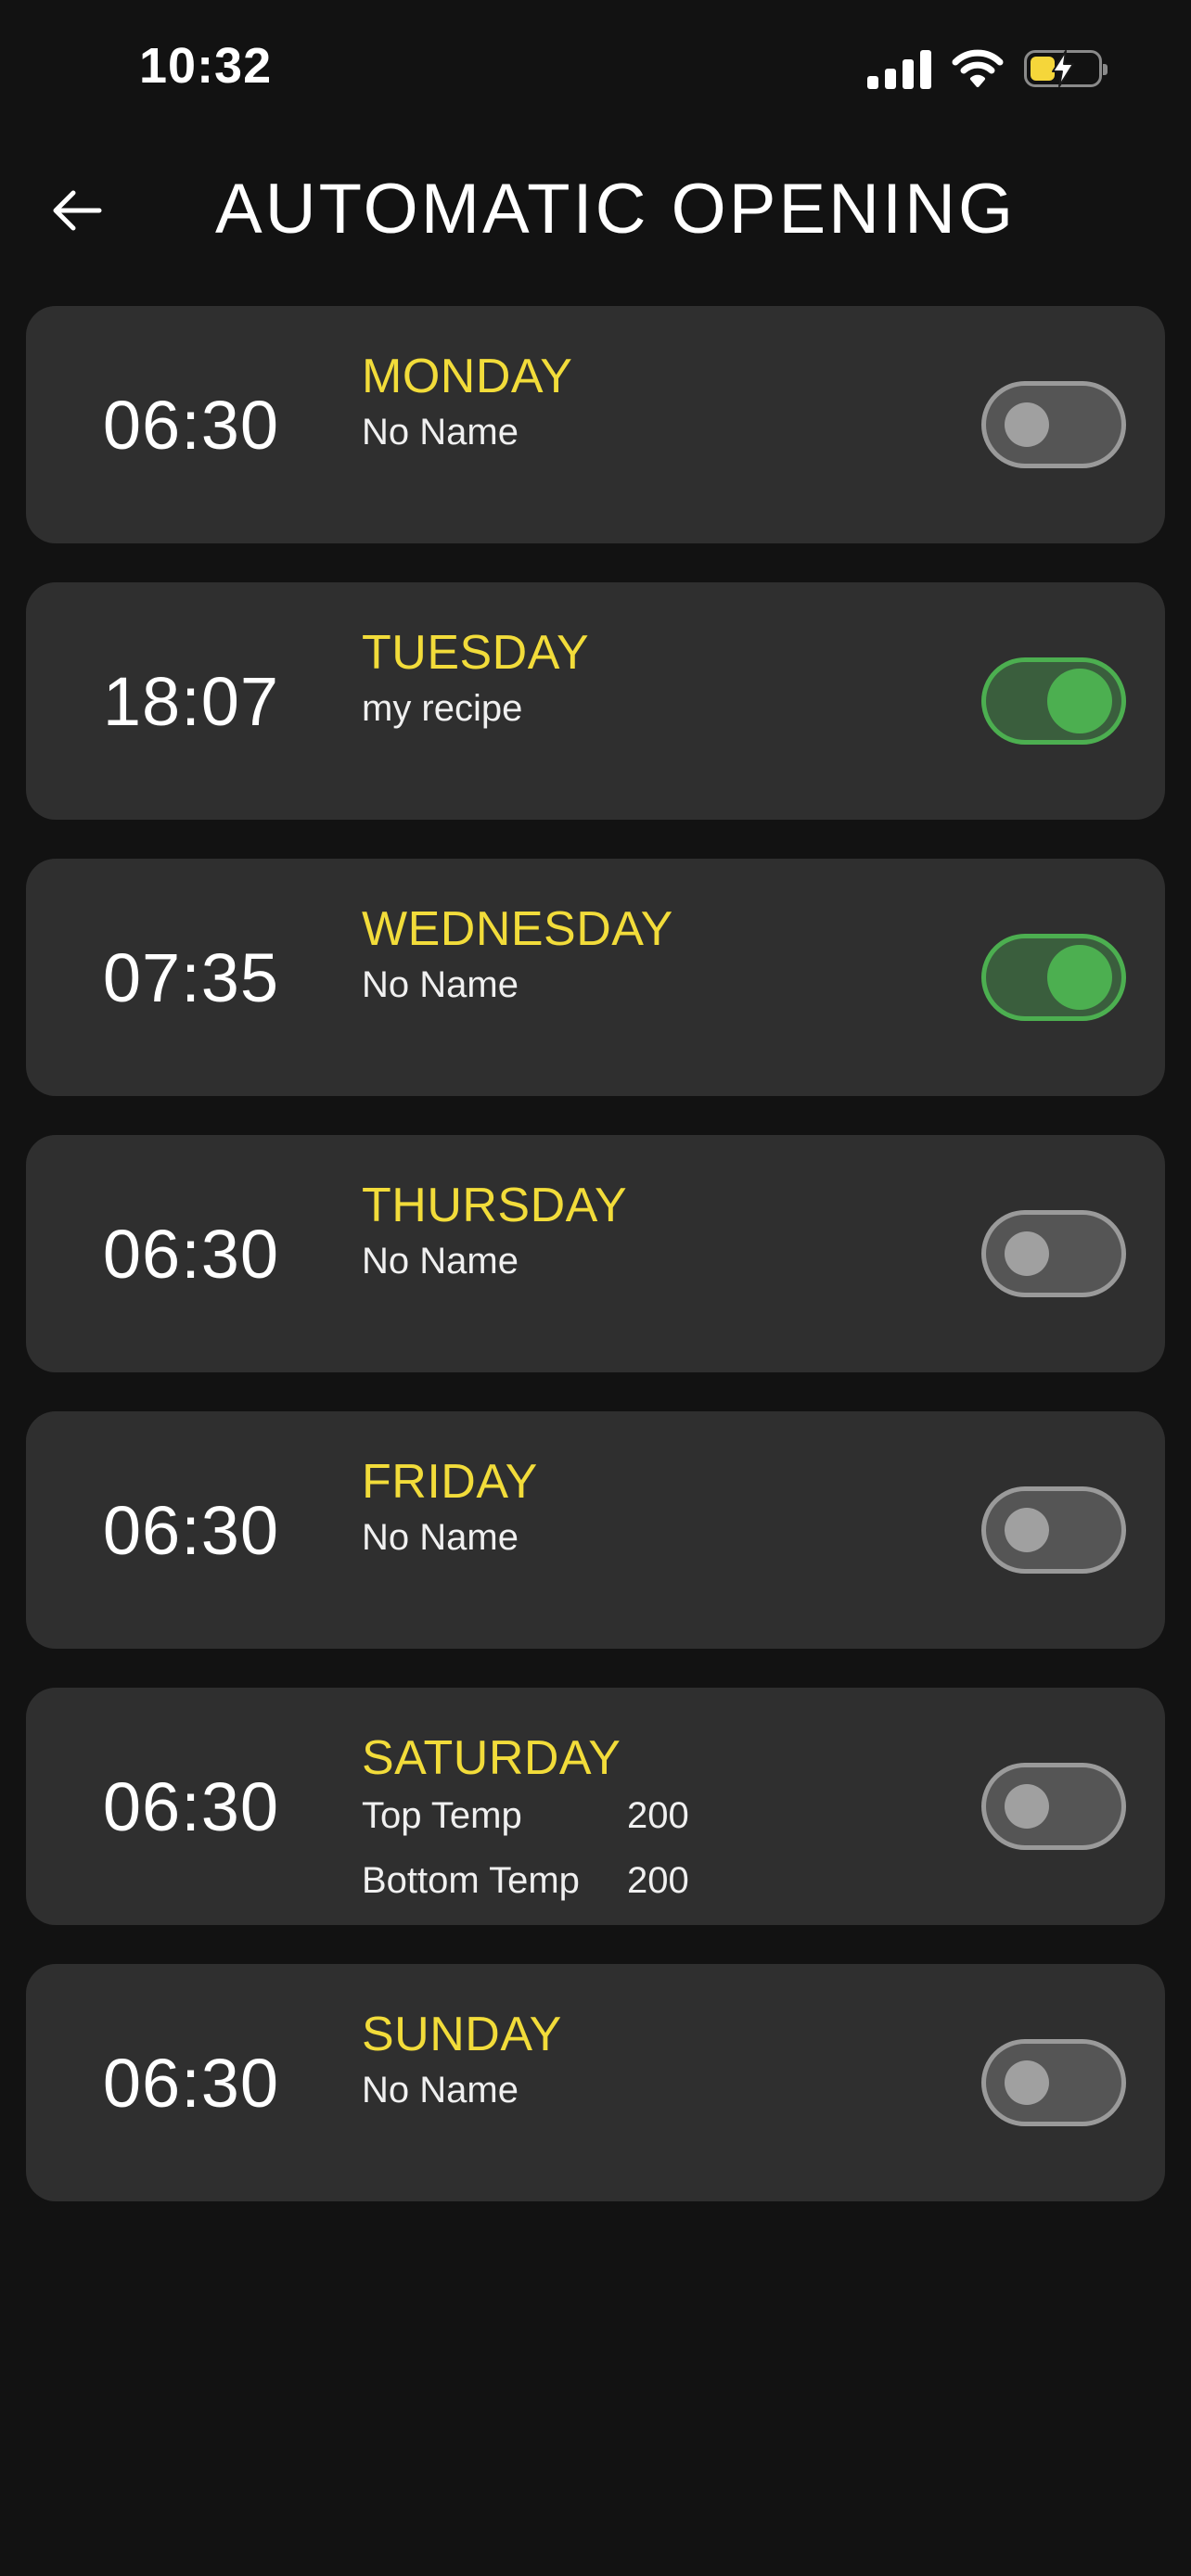 The height and width of the screenshot is (2576, 1191). Describe the element at coordinates (978, 68) in the screenshot. I see `wifi-icon` at that location.